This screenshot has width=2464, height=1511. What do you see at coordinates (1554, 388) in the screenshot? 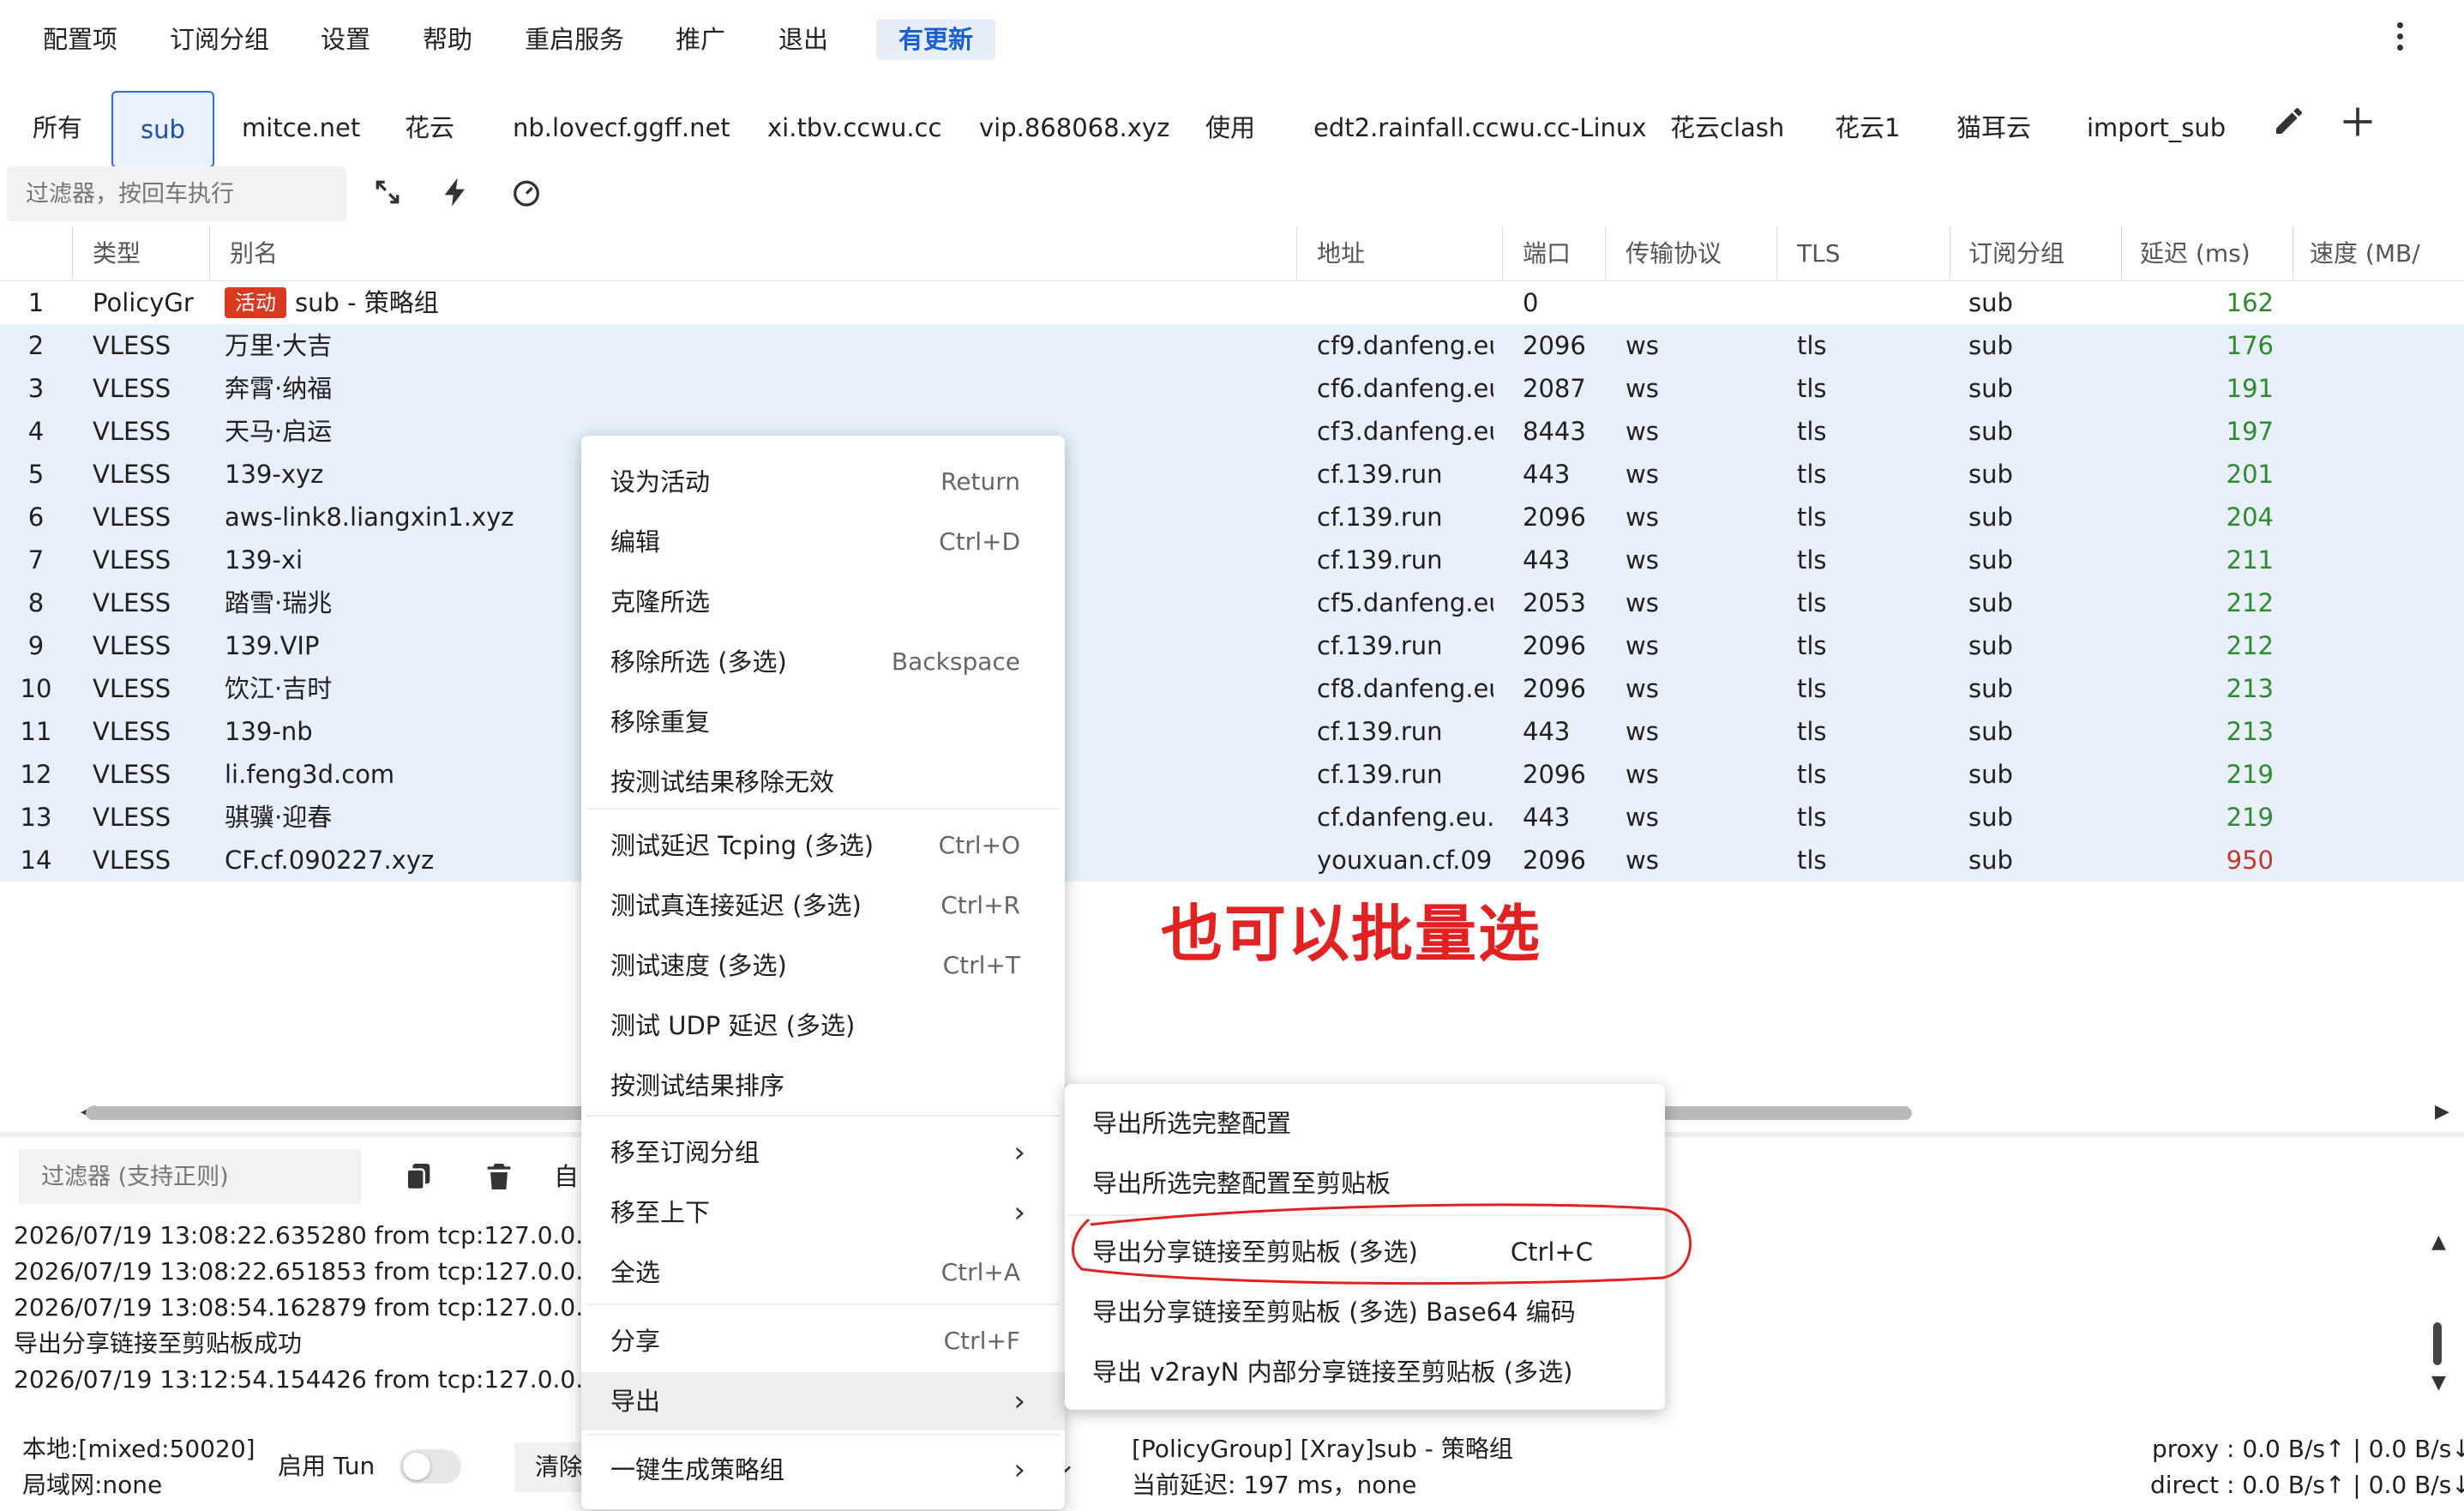
I see `cell-port: 2087` at bounding box center [1554, 388].